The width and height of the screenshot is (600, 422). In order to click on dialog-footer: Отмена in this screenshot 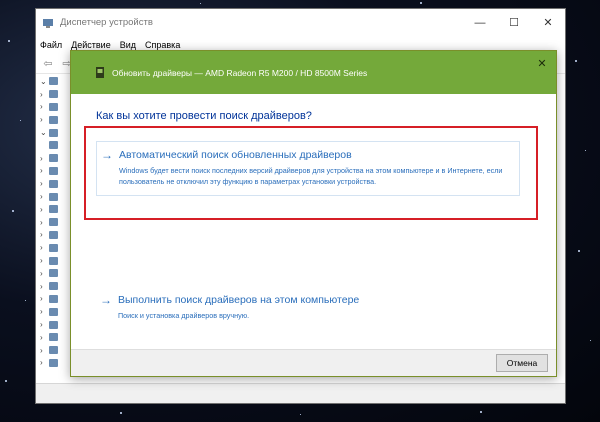, I will do `click(313, 362)`.